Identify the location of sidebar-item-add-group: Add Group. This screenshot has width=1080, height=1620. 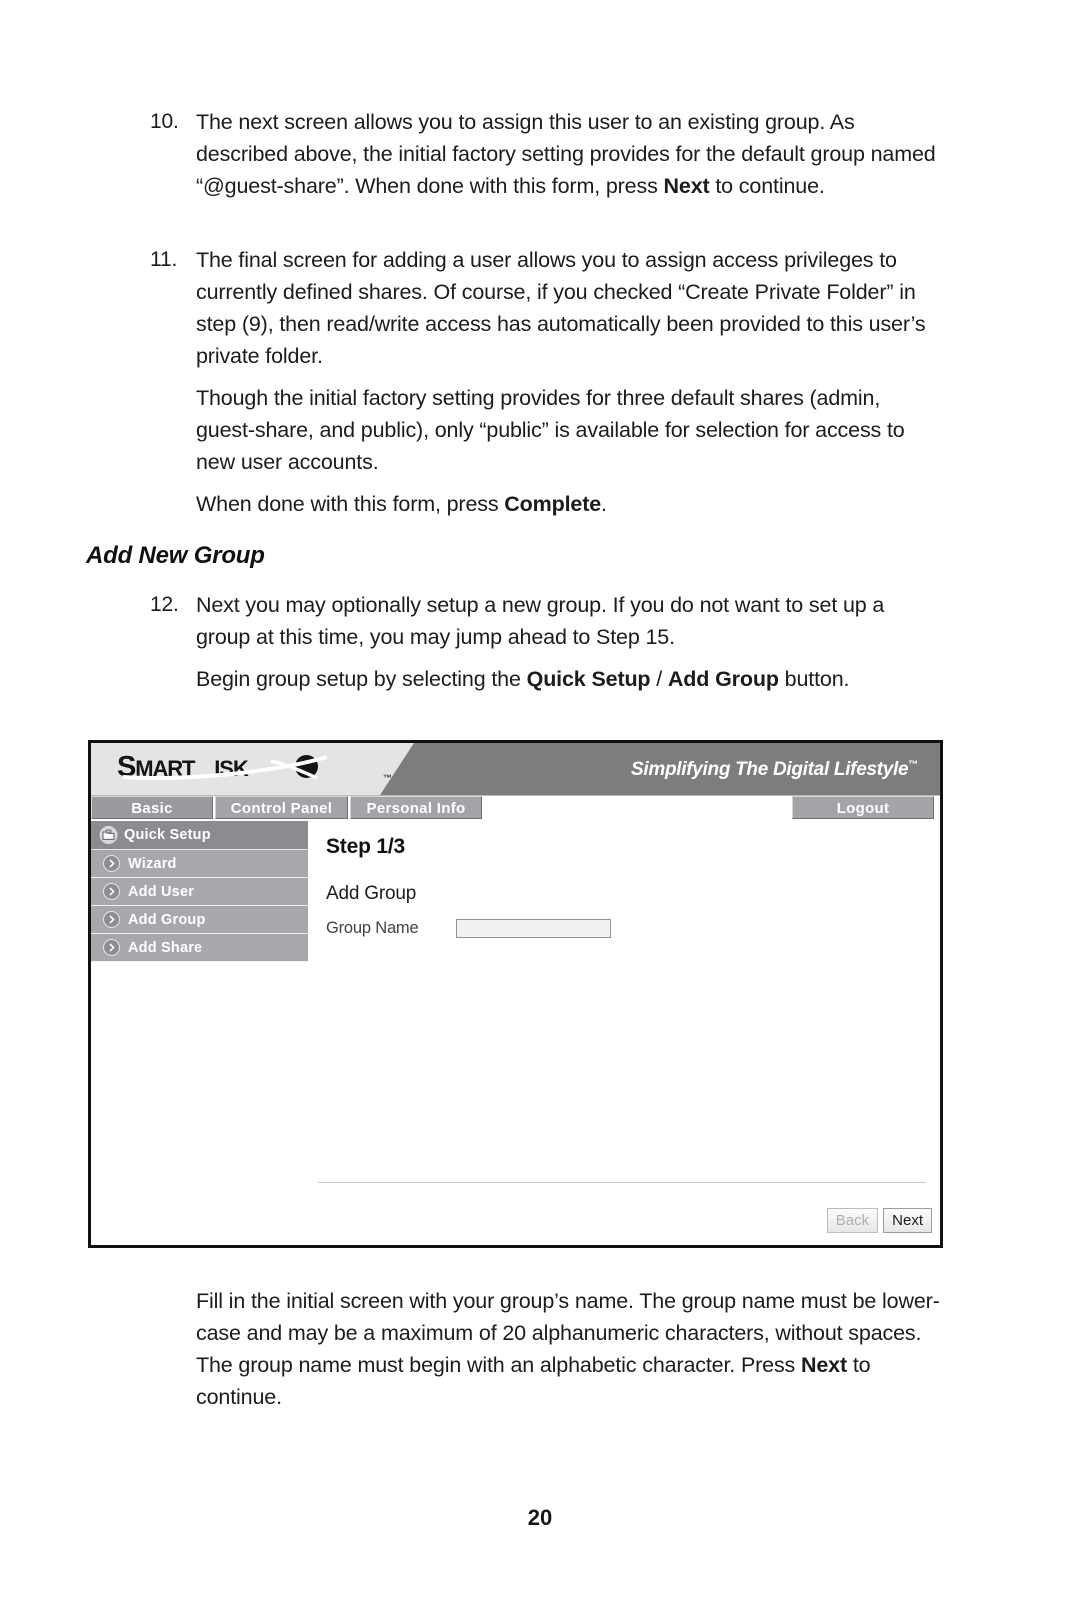
(199, 920).